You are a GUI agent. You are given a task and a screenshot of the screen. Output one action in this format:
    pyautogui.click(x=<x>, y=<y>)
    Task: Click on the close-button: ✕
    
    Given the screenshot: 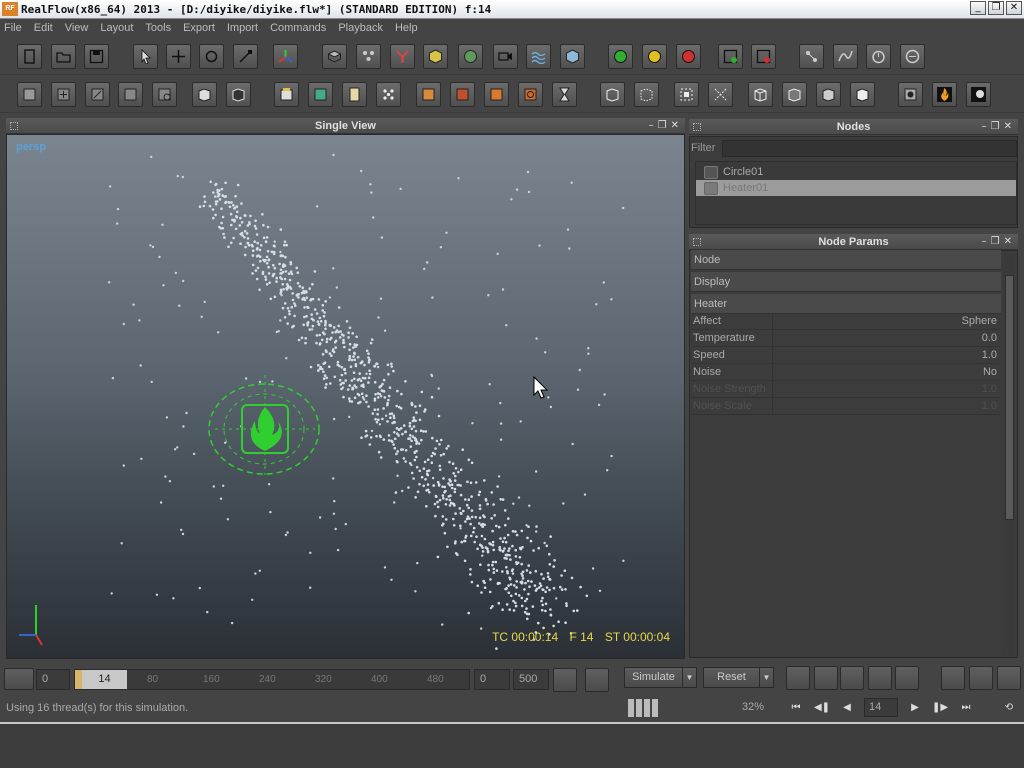 What is the action you would take?
    pyautogui.click(x=1014, y=8)
    